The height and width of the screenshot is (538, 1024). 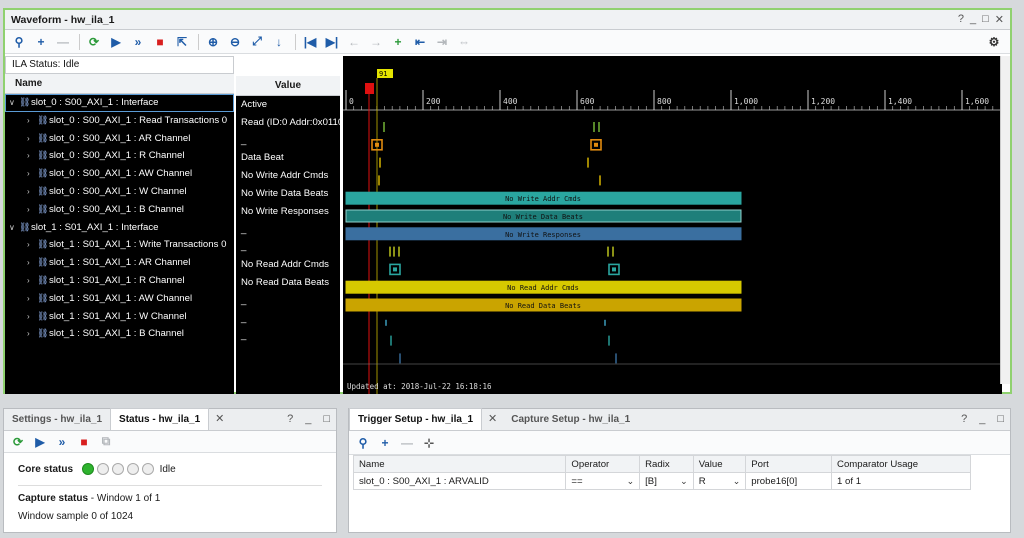 I want to click on signal-name: slot_0 : S00_AXI_1 : AW Channel, so click(x=121, y=174).